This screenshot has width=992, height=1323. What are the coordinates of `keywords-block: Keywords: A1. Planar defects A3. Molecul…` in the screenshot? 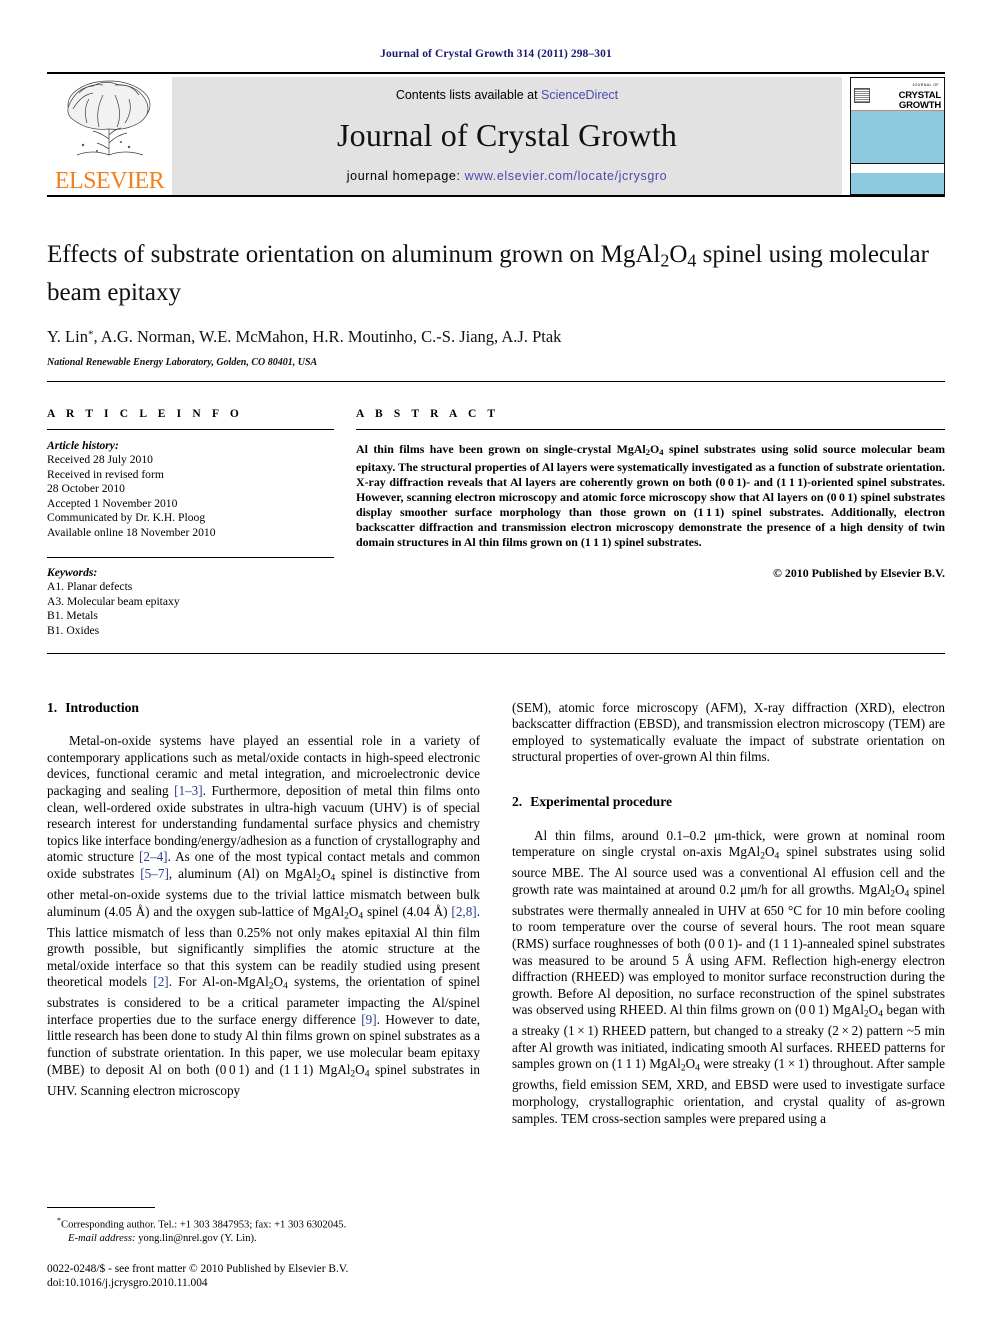 It's located at (190, 598).